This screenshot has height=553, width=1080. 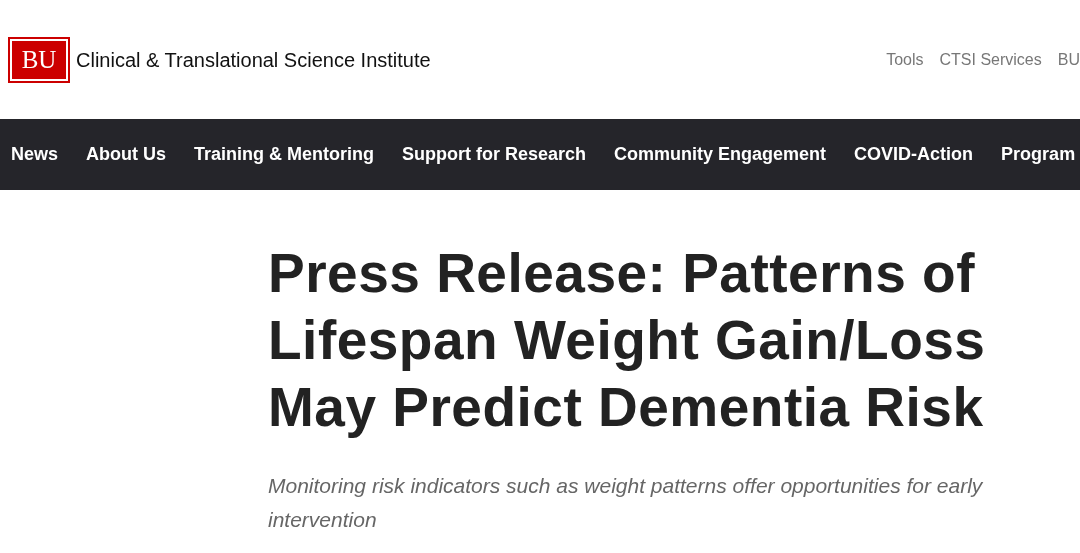 I want to click on article-subtitle: Monitoring risk indicators such as weight patterns offer opportunities for early intervention, so click(x=626, y=503).